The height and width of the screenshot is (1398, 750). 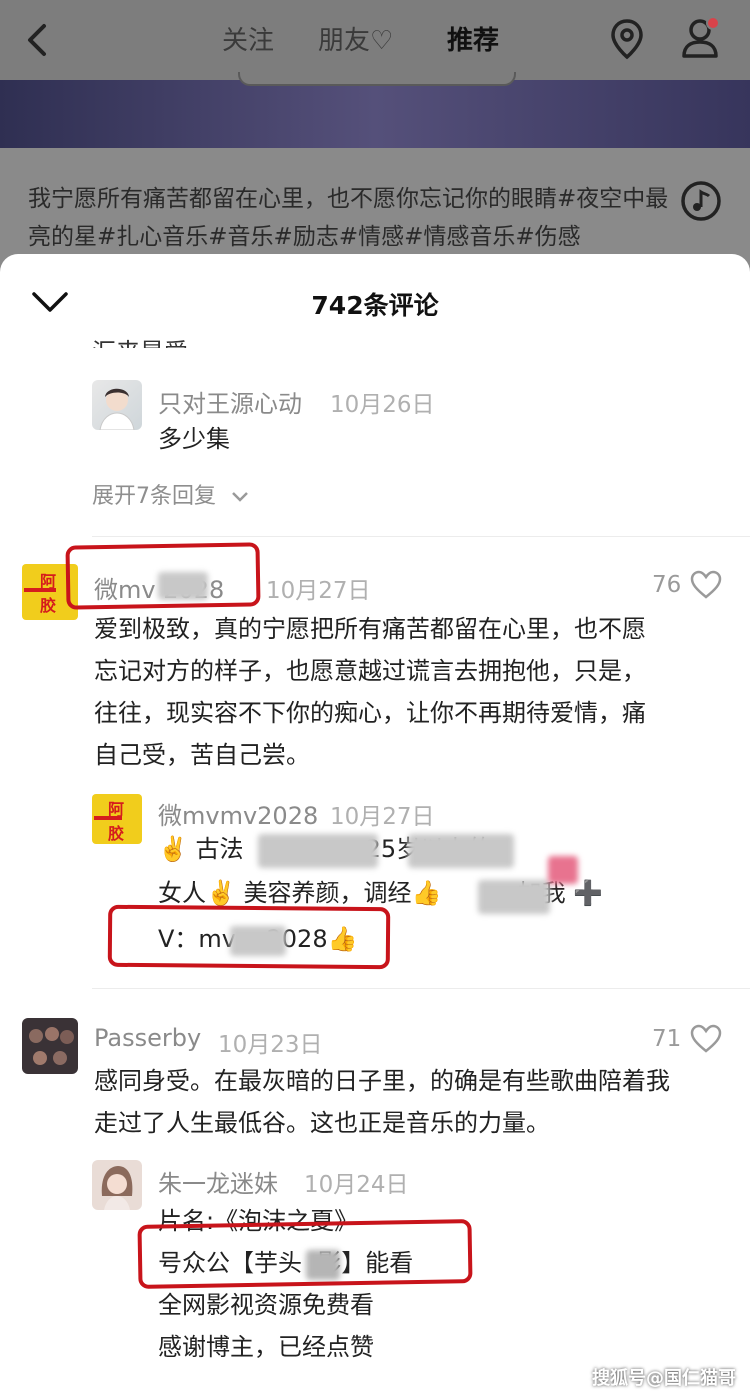 What do you see at coordinates (230, 401) in the screenshot?
I see `comment-author: 只对王源心动` at bounding box center [230, 401].